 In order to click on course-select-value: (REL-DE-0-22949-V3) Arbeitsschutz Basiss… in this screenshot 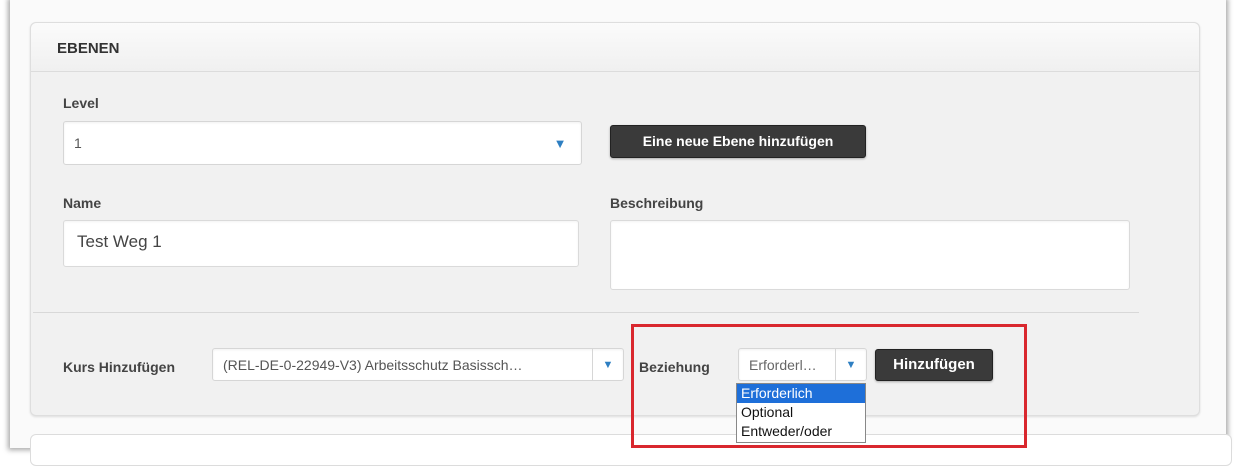, I will do `click(373, 365)`.